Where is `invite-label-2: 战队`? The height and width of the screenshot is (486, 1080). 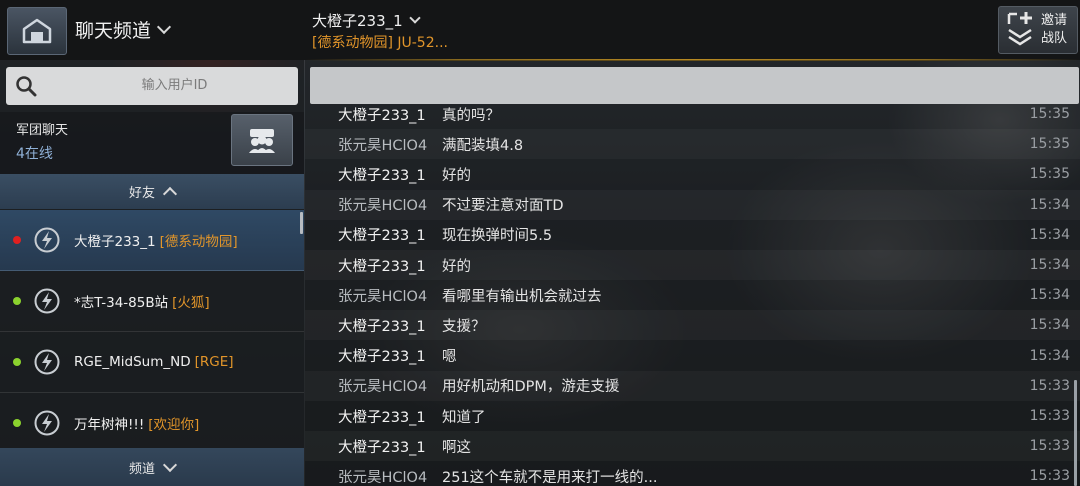 invite-label-2: 战队 is located at coordinates (1054, 38).